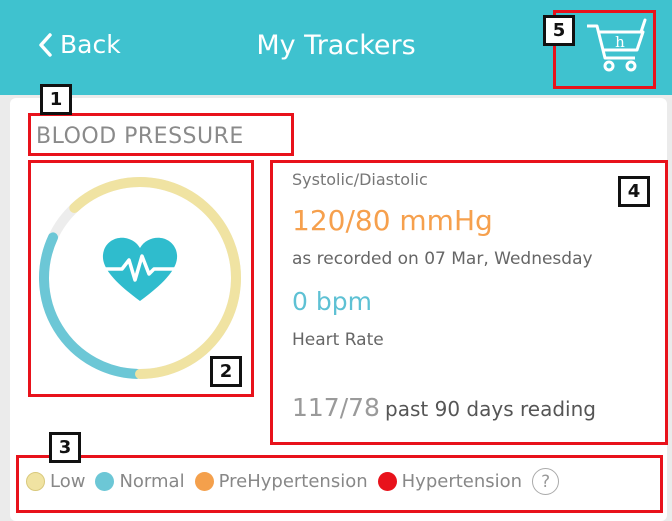  I want to click on annotation-badge-4: 4, so click(634, 191).